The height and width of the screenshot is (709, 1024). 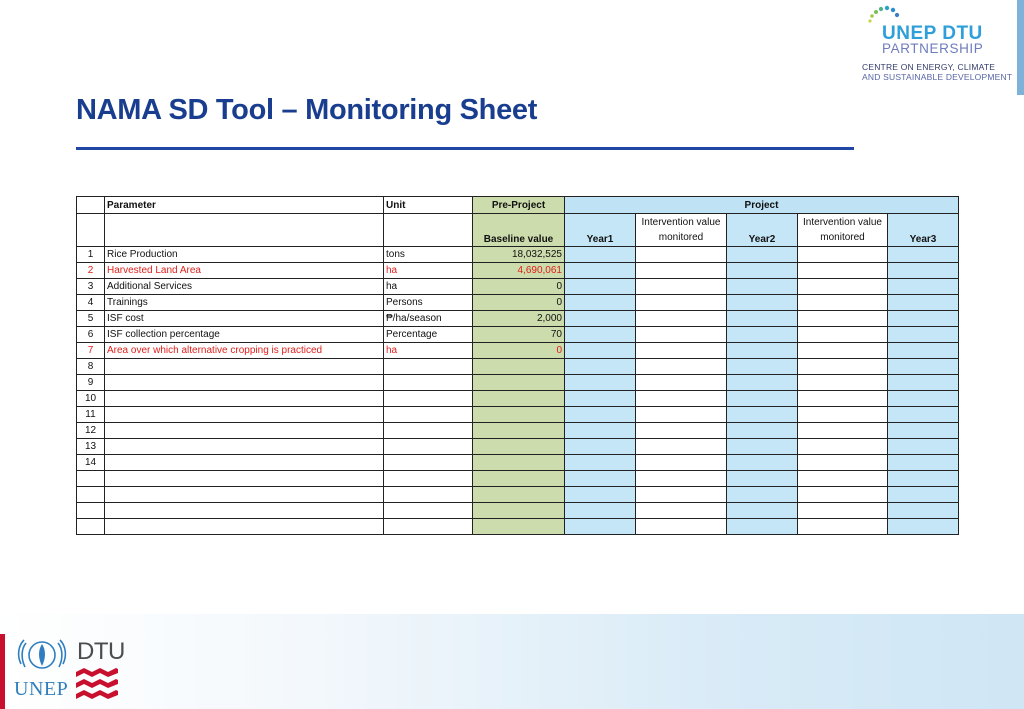 What do you see at coordinates (90, 270) in the screenshot?
I see `row-number: 2` at bounding box center [90, 270].